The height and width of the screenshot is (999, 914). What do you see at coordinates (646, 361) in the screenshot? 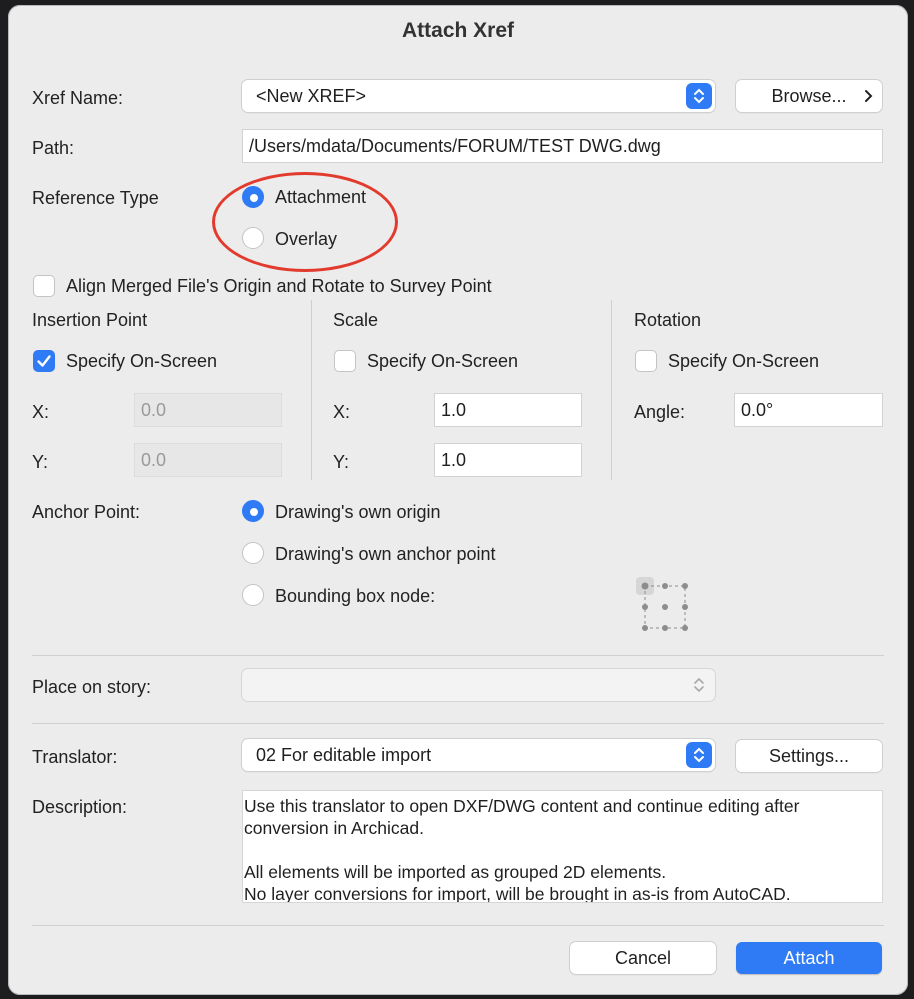
I see `rotation-specify-checkbox` at bounding box center [646, 361].